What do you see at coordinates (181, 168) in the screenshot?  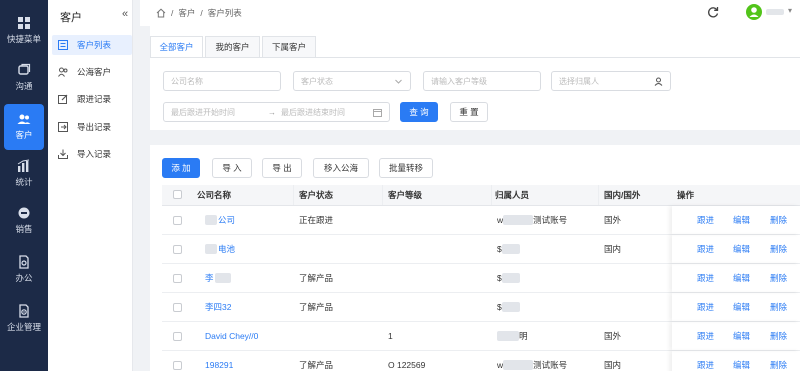 I see `add-button: 添 加` at bounding box center [181, 168].